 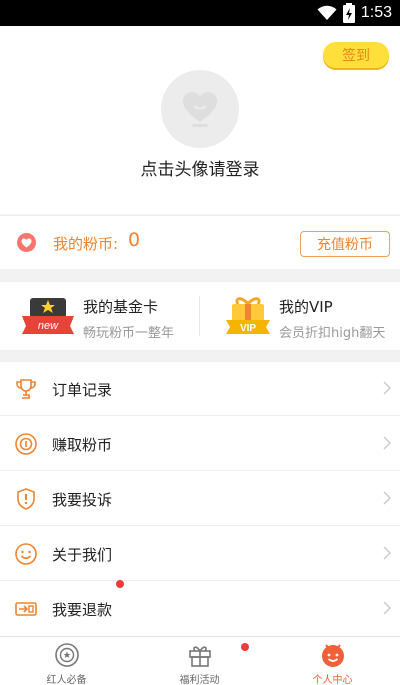 I want to click on heart-coin-icon, so click(x=26, y=242).